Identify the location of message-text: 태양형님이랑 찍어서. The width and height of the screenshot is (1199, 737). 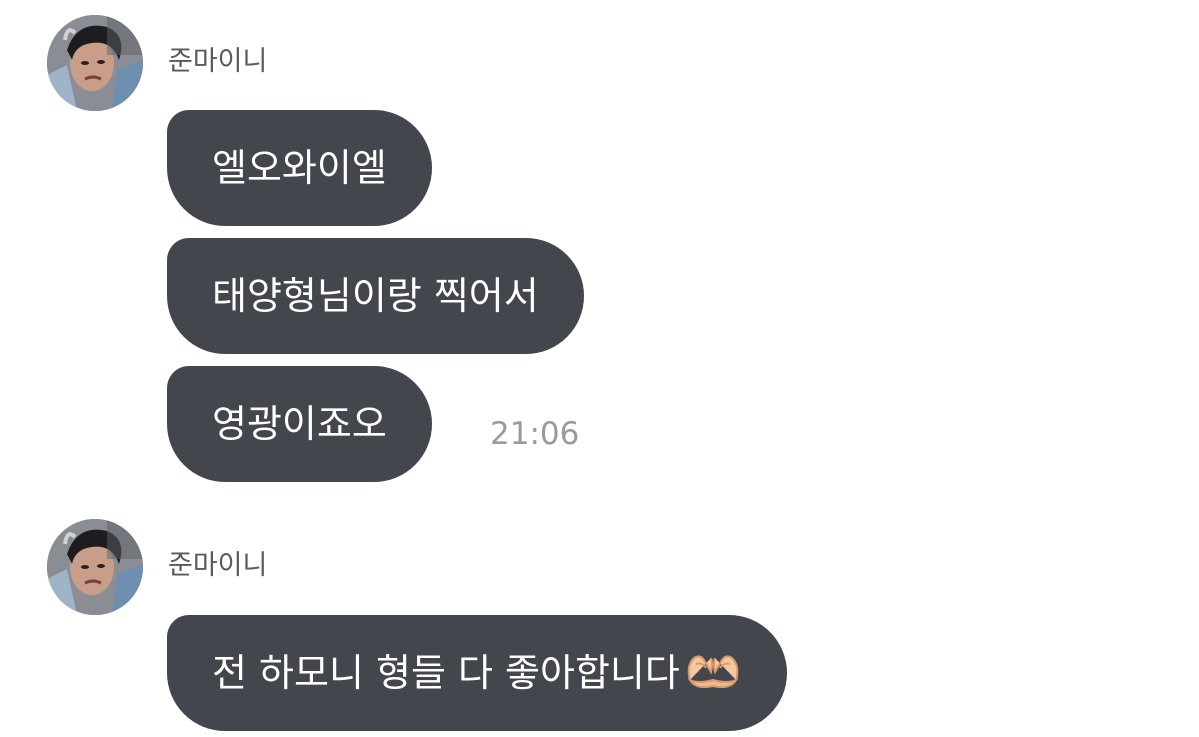
(375, 296).